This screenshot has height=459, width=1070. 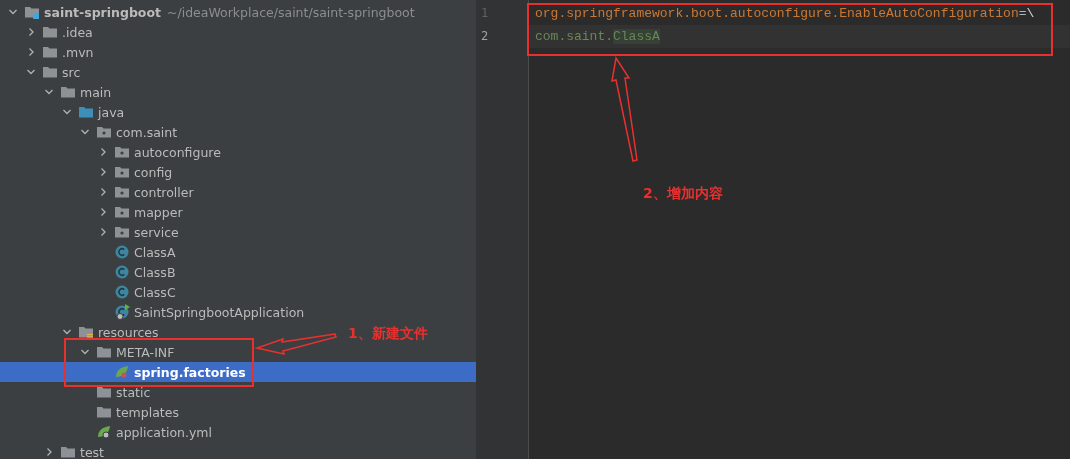 I want to click on tree-item-label: SaintSpringbootApplication, so click(x=219, y=312).